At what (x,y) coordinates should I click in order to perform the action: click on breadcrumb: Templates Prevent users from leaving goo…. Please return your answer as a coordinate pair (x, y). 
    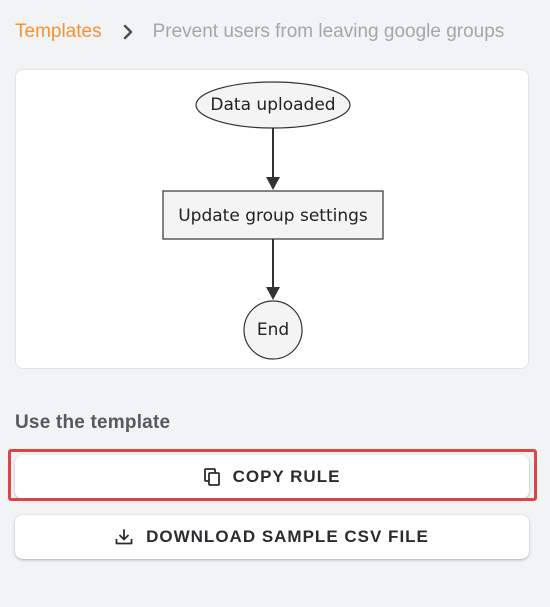
    Looking at the image, I should click on (259, 32).